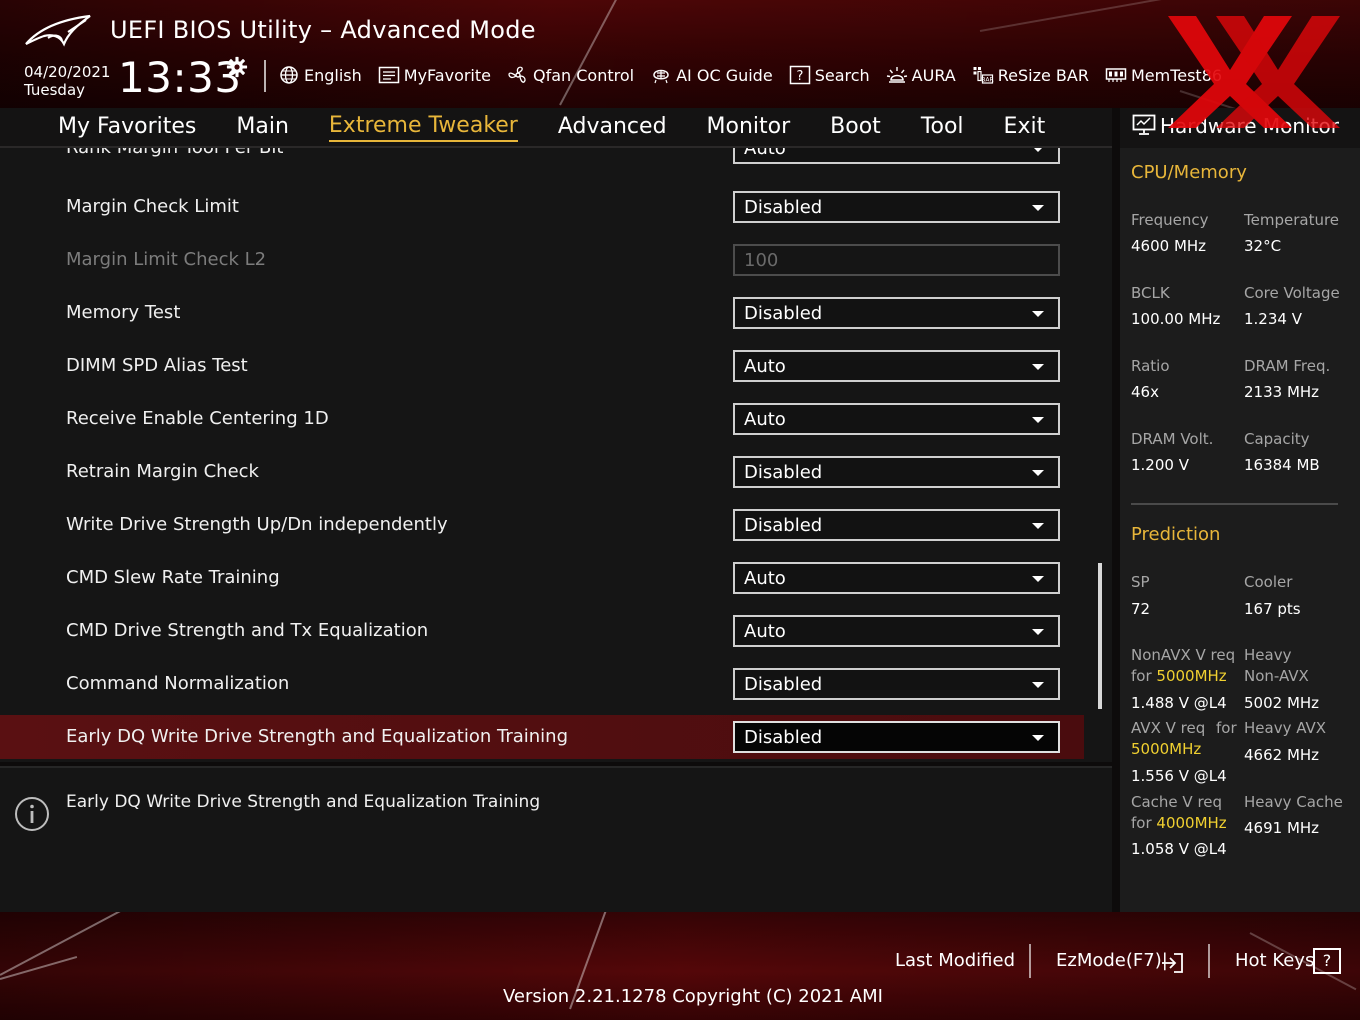  Describe the element at coordinates (1025, 127) in the screenshot. I see `tab-exit: Exit` at that location.